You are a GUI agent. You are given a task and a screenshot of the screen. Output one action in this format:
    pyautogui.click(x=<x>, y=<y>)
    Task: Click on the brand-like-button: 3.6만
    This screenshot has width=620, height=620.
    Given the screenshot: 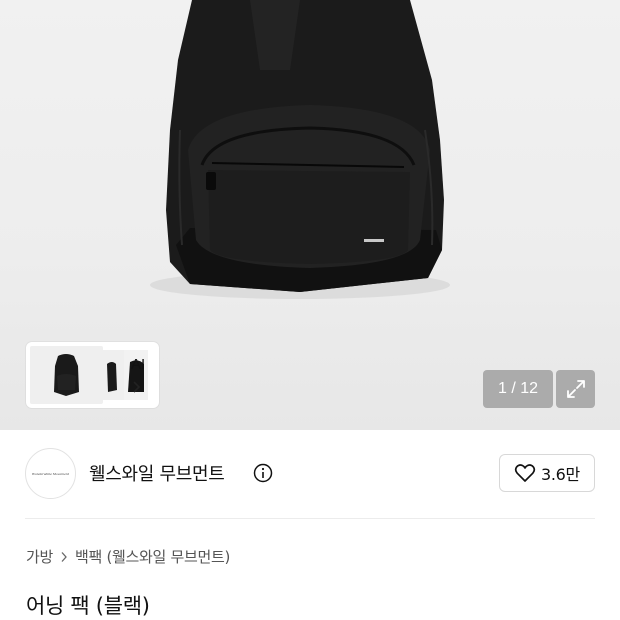 What is the action you would take?
    pyautogui.click(x=547, y=473)
    